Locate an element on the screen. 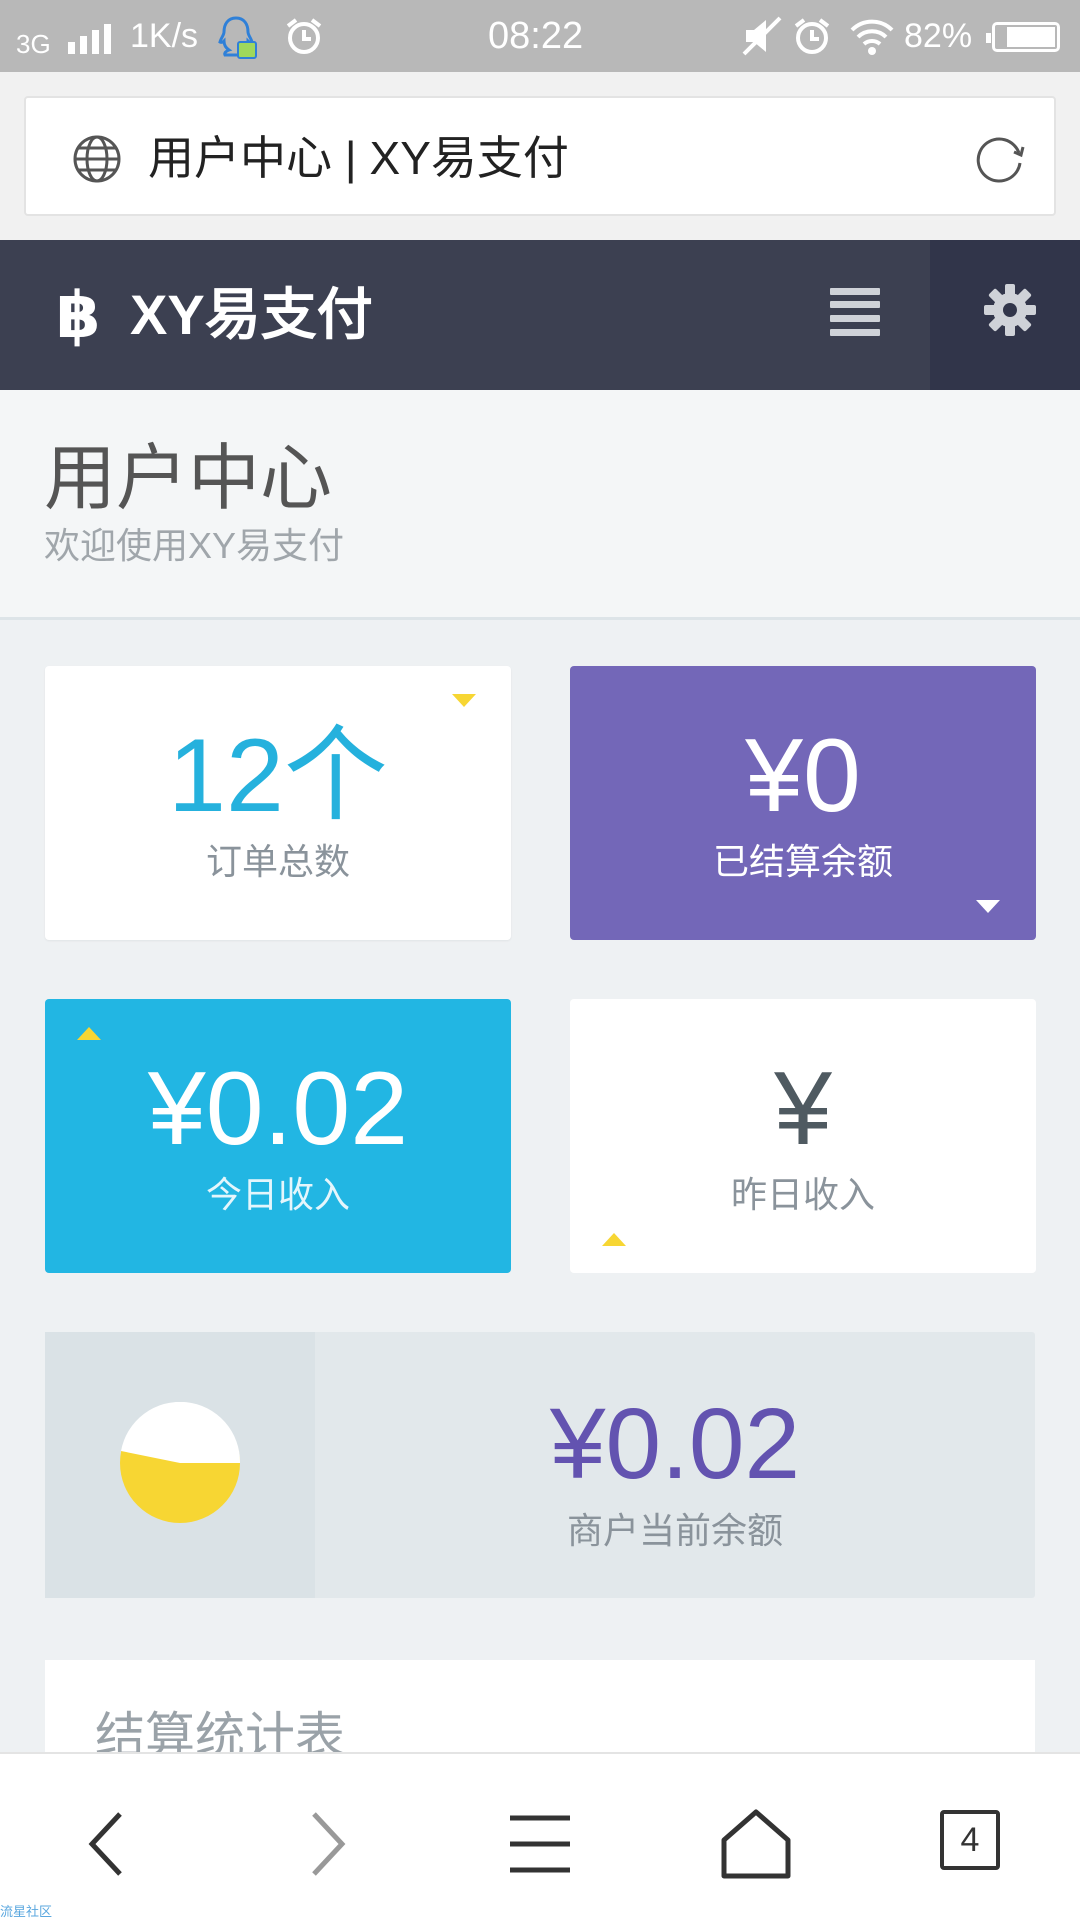 The image size is (1080, 1920). wifi-icon is located at coordinates (872, 37).